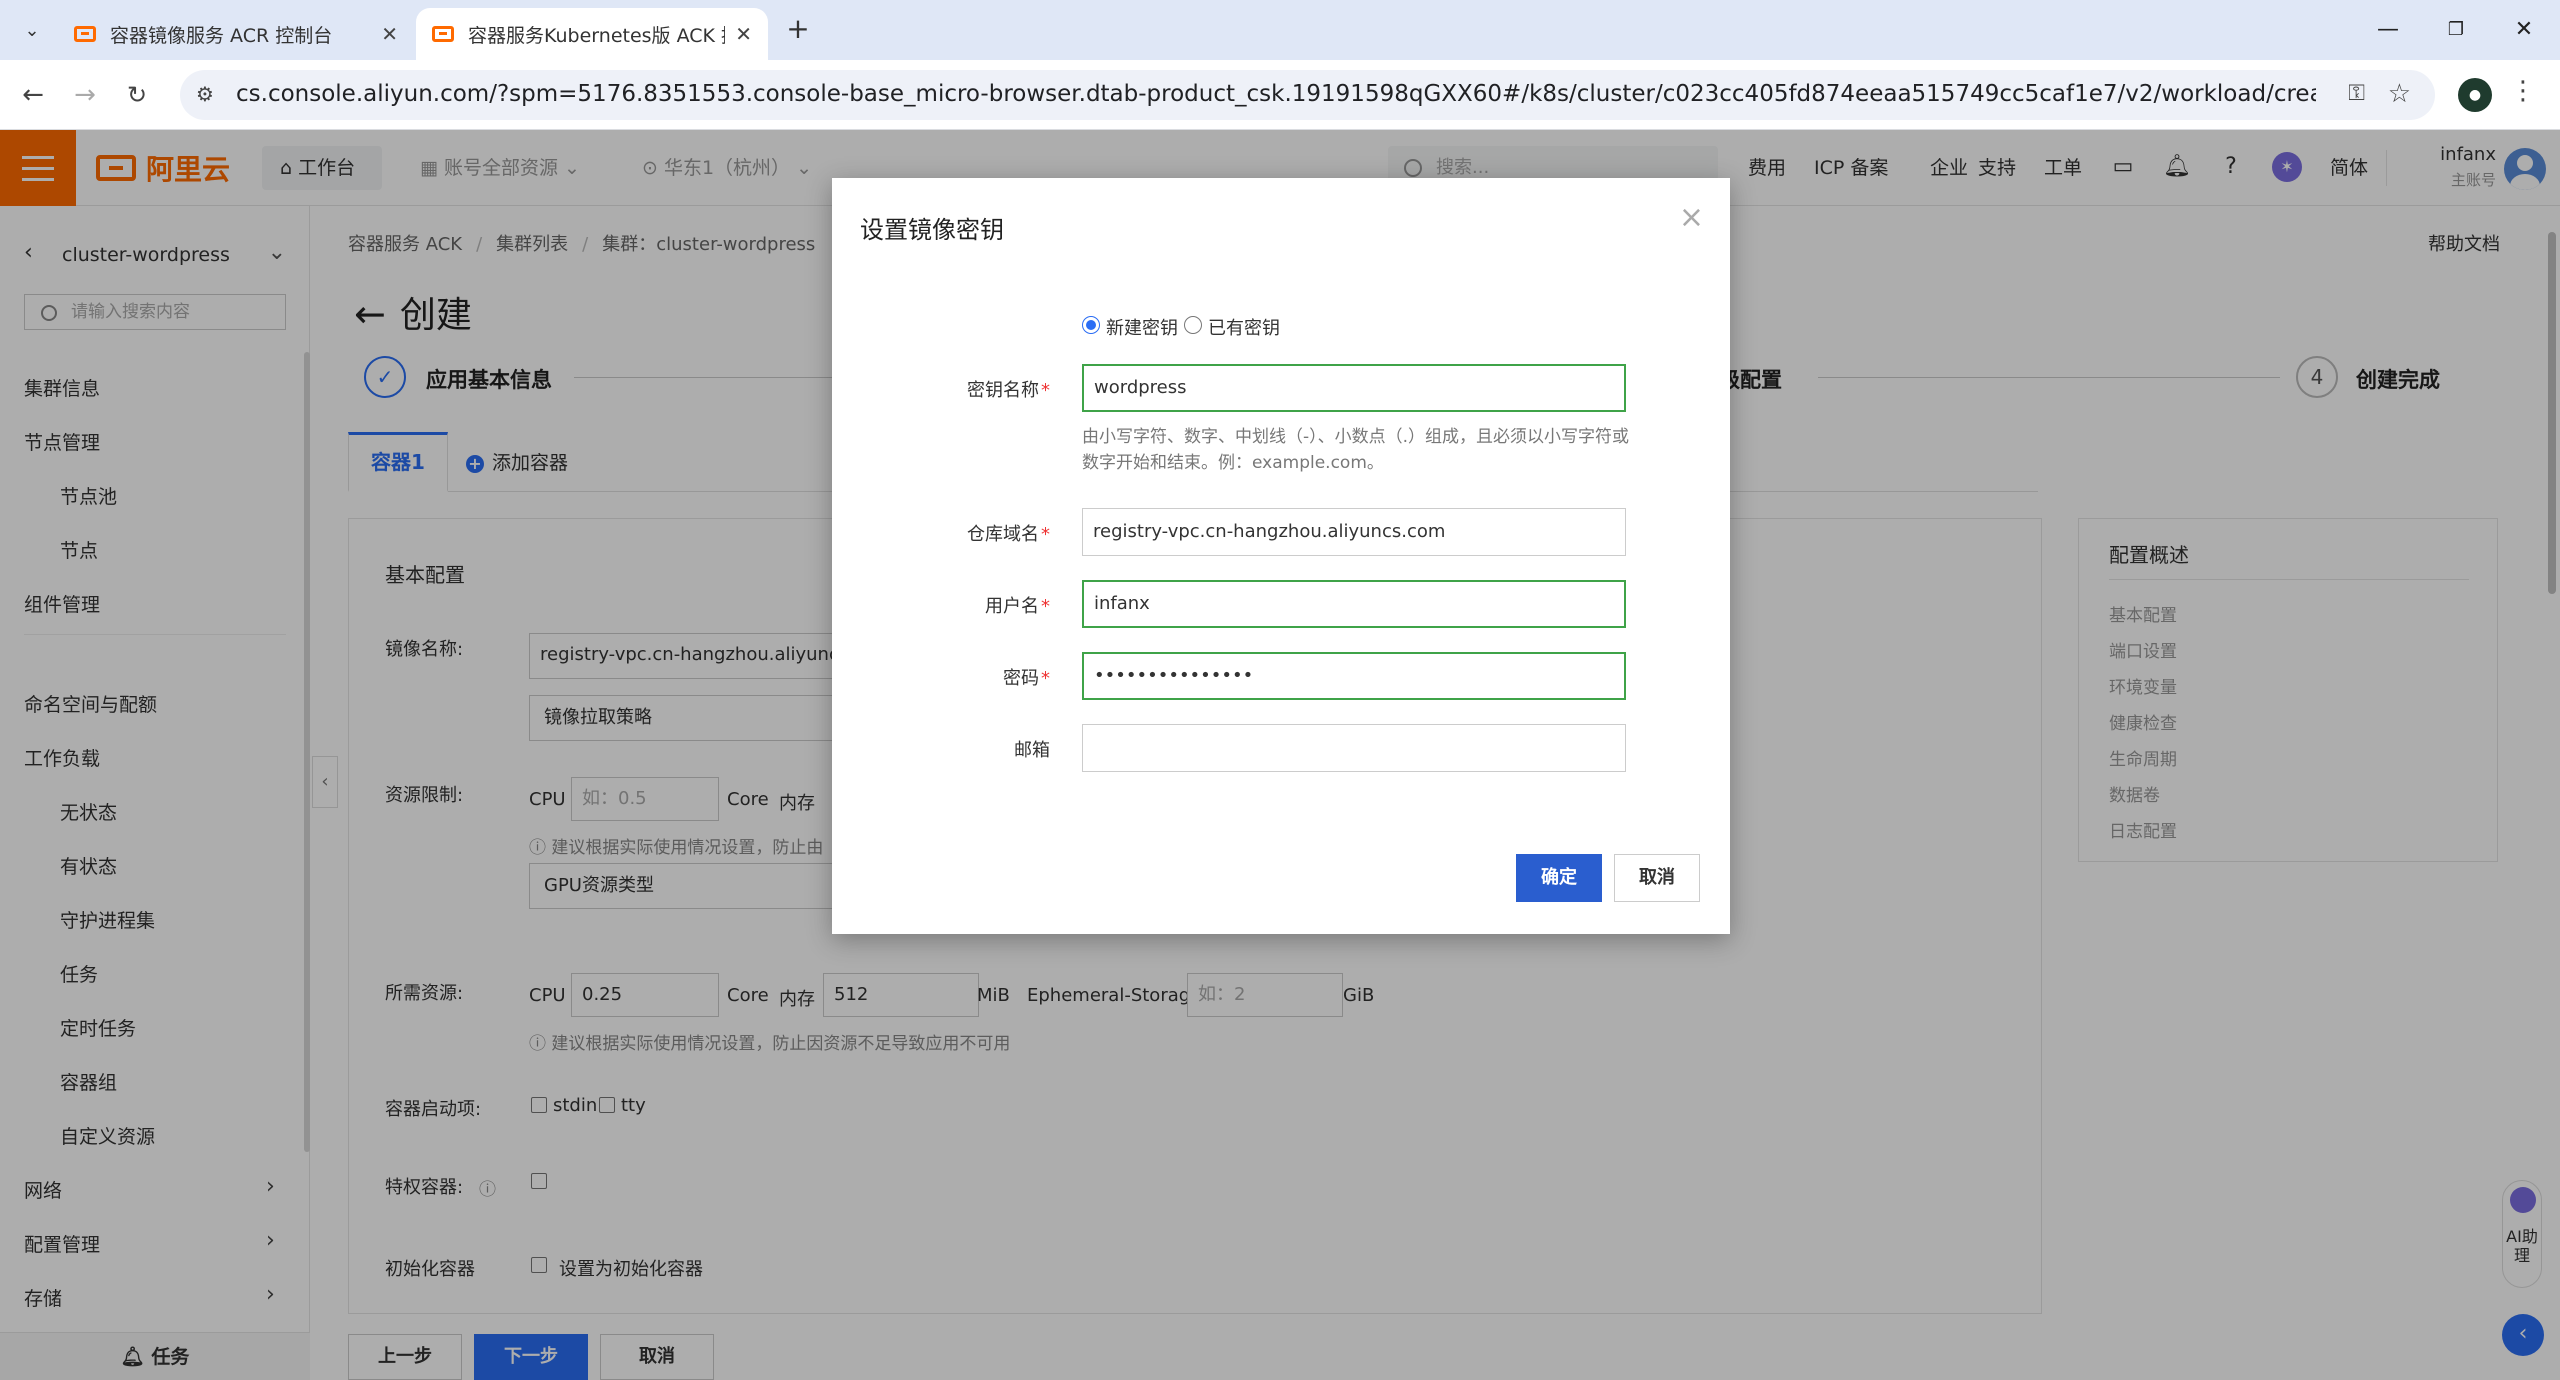  What do you see at coordinates (1354, 604) in the screenshot?
I see `username-input: infanx` at bounding box center [1354, 604].